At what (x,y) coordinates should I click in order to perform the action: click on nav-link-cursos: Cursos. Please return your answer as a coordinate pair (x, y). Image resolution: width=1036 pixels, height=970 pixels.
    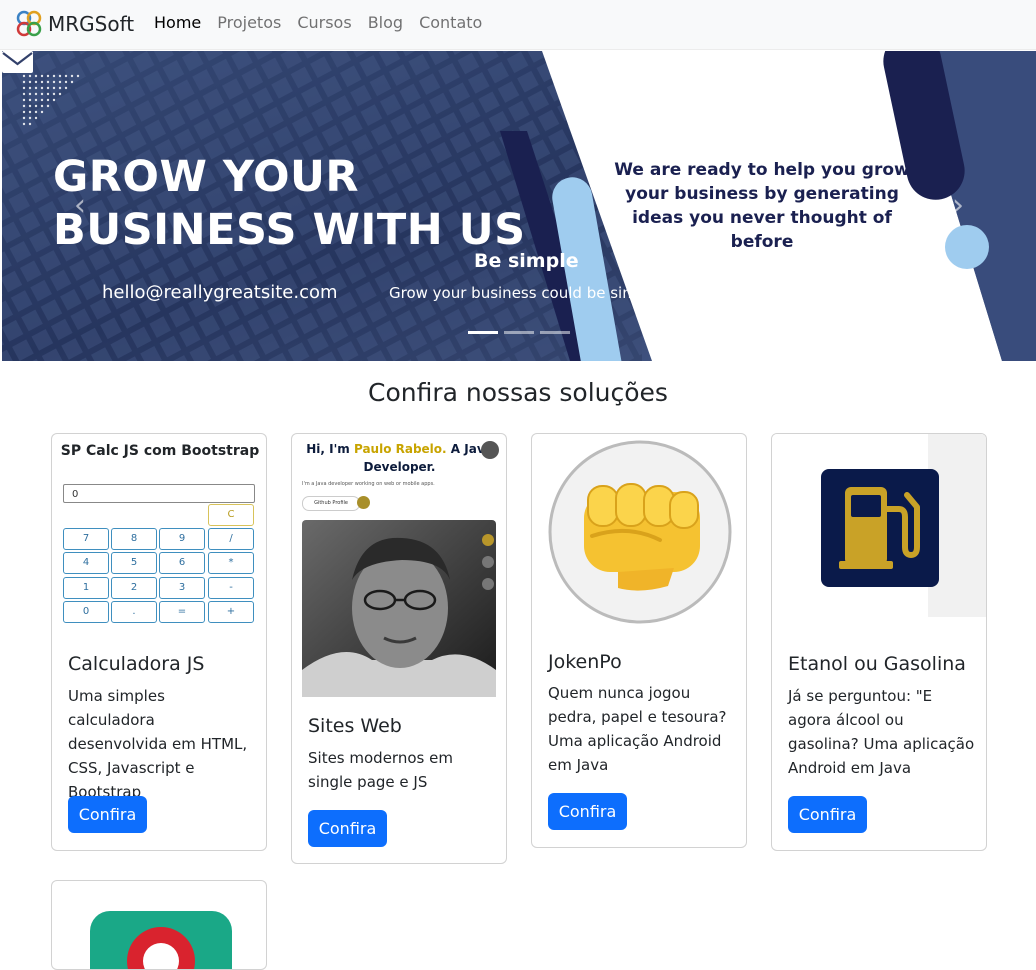
    Looking at the image, I should click on (324, 23).